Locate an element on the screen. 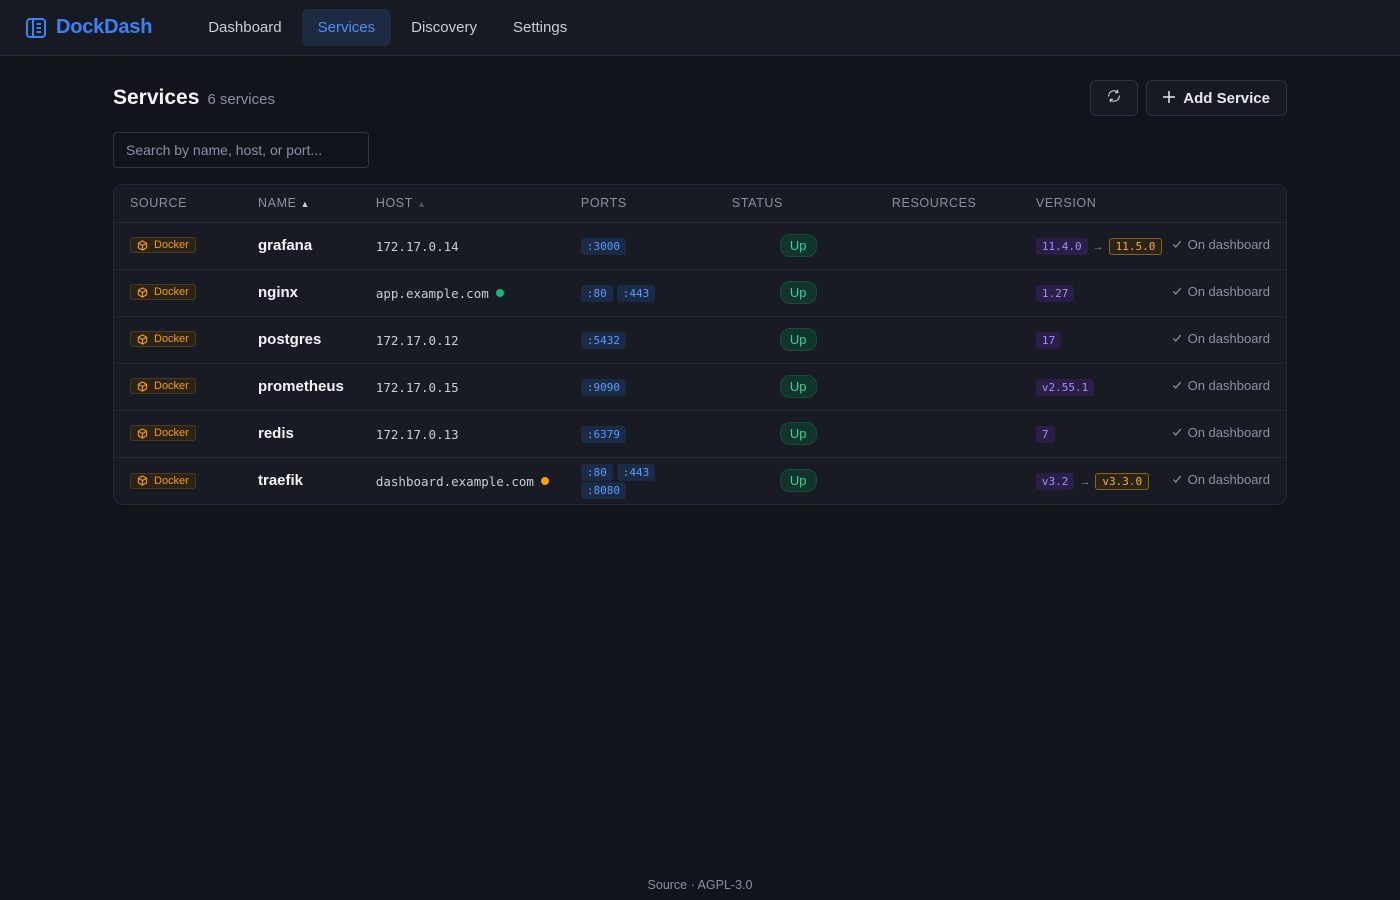 The height and width of the screenshot is (900, 1400). col-host: HOST ▲ is located at coordinates (462, 204).